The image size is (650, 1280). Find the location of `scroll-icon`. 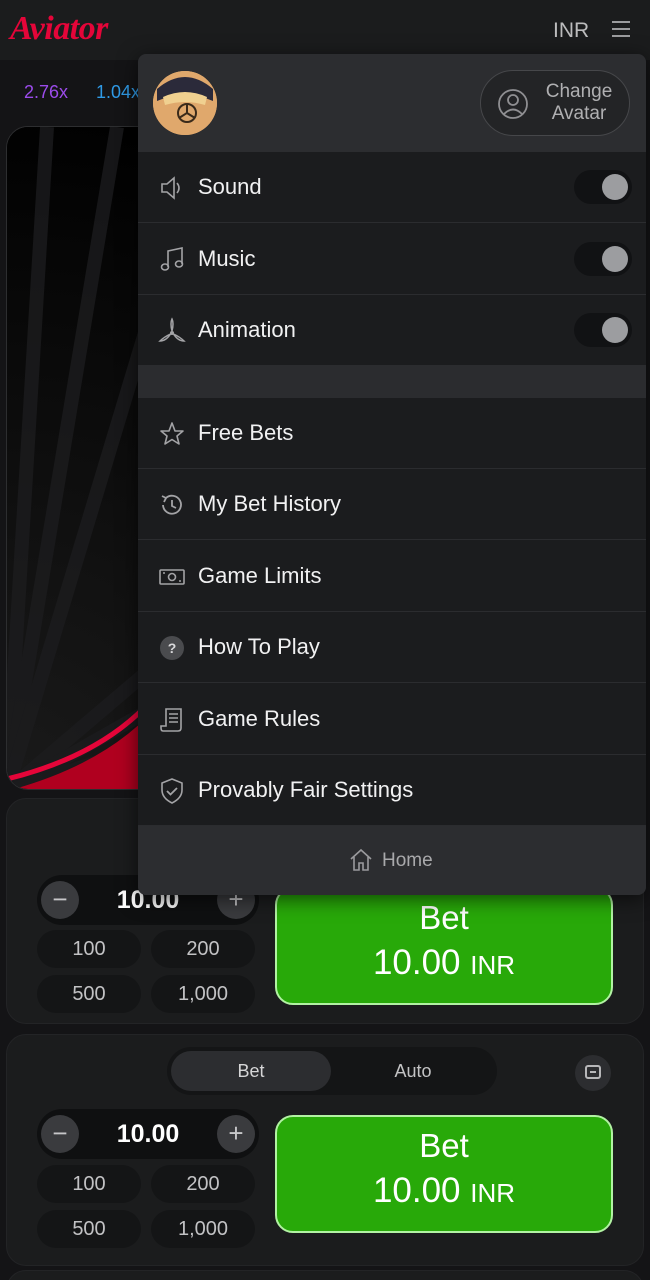

scroll-icon is located at coordinates (171, 720).